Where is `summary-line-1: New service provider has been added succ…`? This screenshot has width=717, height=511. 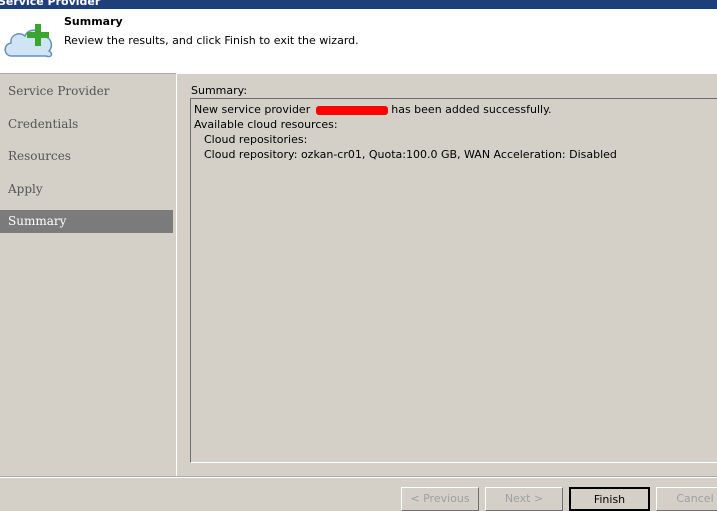
summary-line-1: New service provider has been added succ… is located at coordinates (454, 109).